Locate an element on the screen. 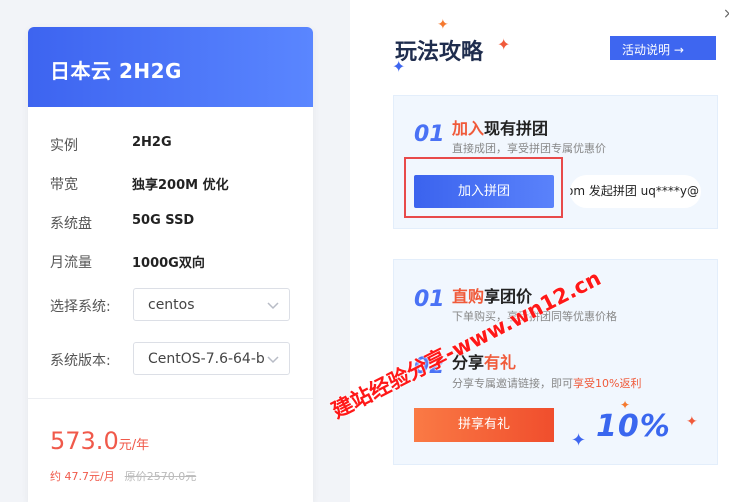  promo-percent: 10% is located at coordinates (633, 426).